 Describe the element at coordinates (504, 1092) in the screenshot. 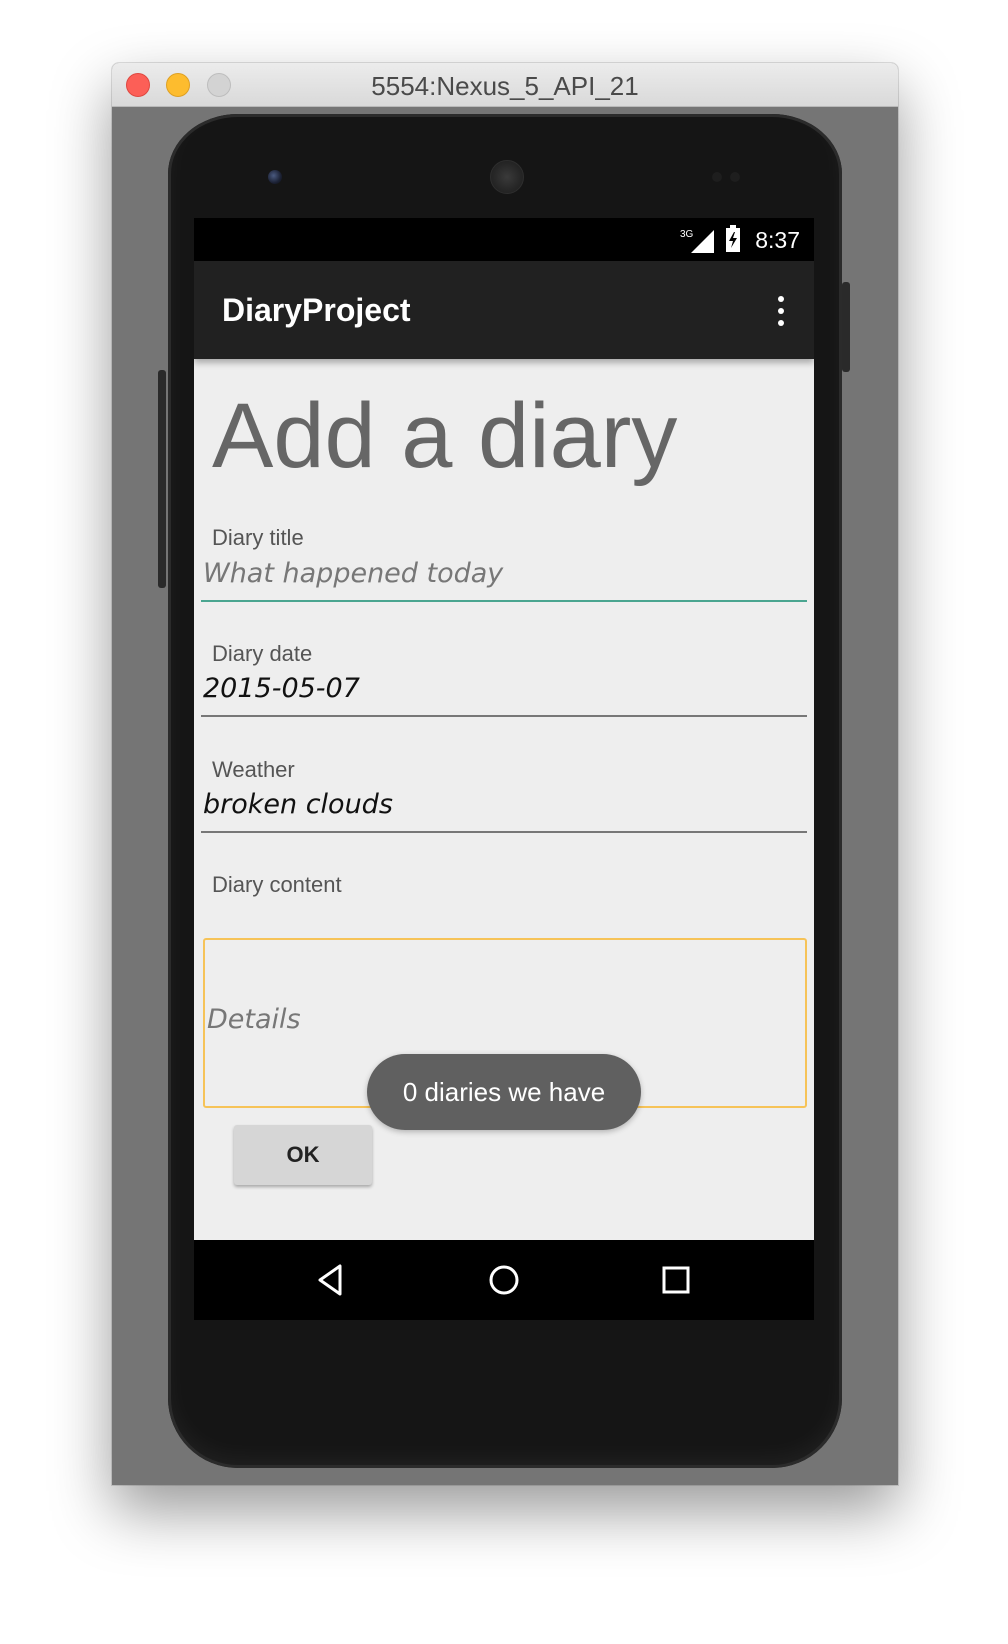

I see `toast-message: 0 diaries we have` at that location.